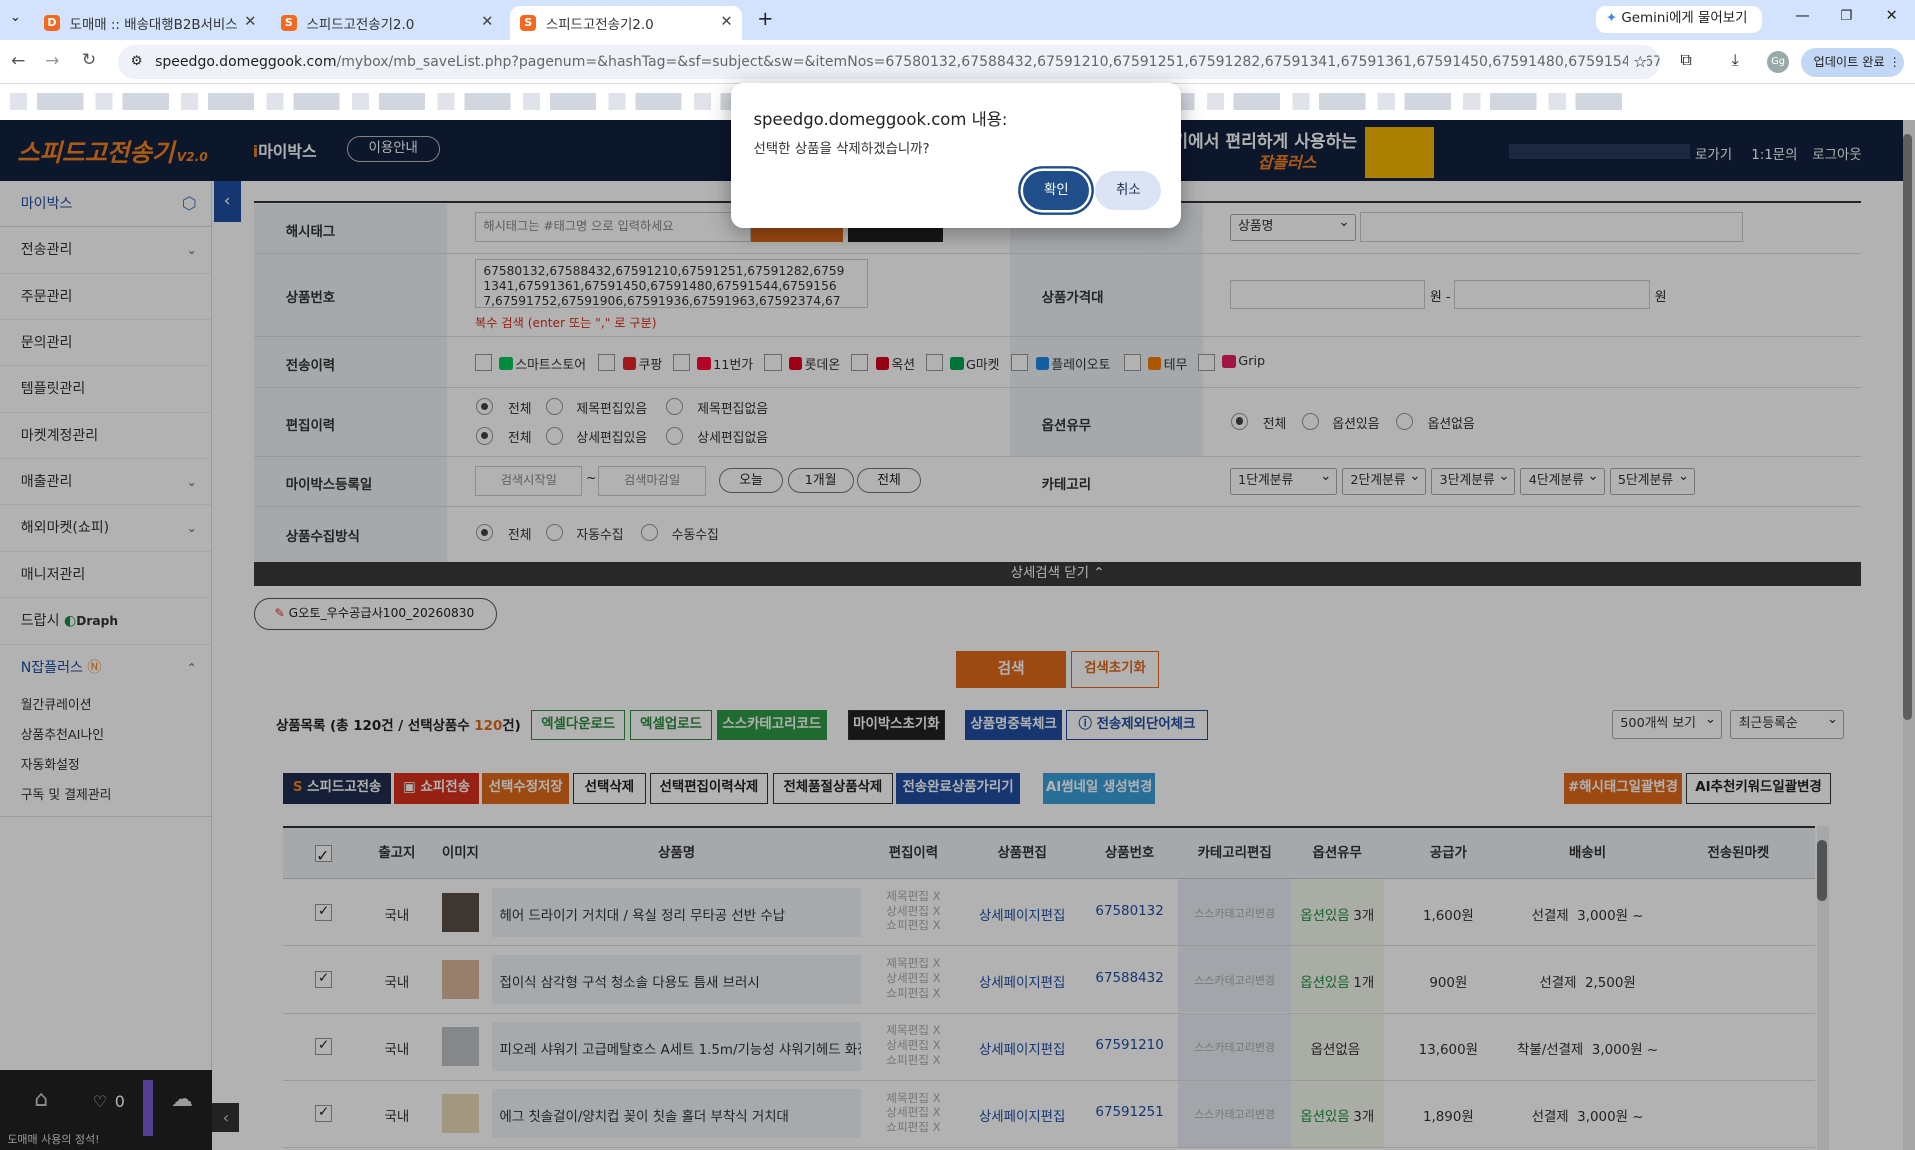 The image size is (1915, 1150). I want to click on gemini-icon: ✦, so click(1611, 19).